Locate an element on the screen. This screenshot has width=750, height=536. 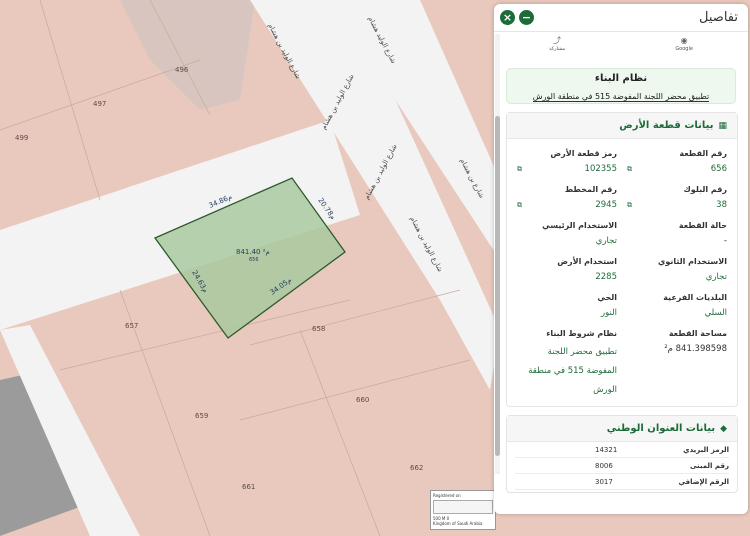
address-label: رقم المبنى is located at coordinates (709, 465).